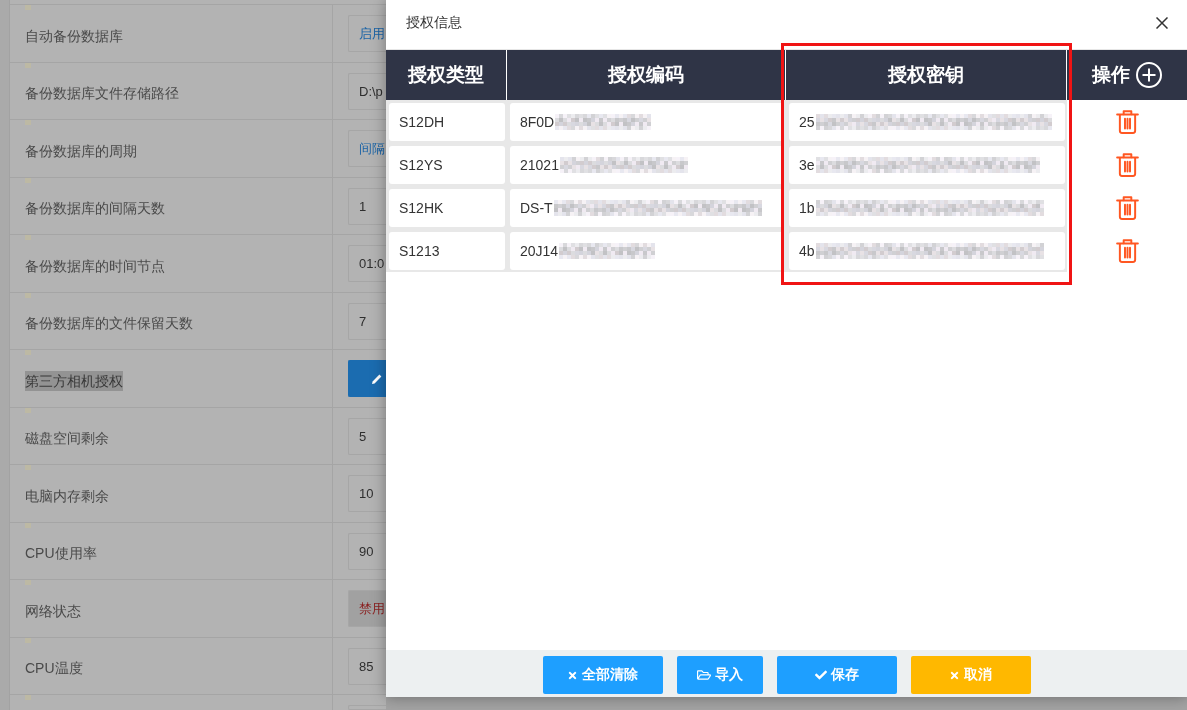  Describe the element at coordinates (820, 675) in the screenshot. I see `check-icon` at that location.